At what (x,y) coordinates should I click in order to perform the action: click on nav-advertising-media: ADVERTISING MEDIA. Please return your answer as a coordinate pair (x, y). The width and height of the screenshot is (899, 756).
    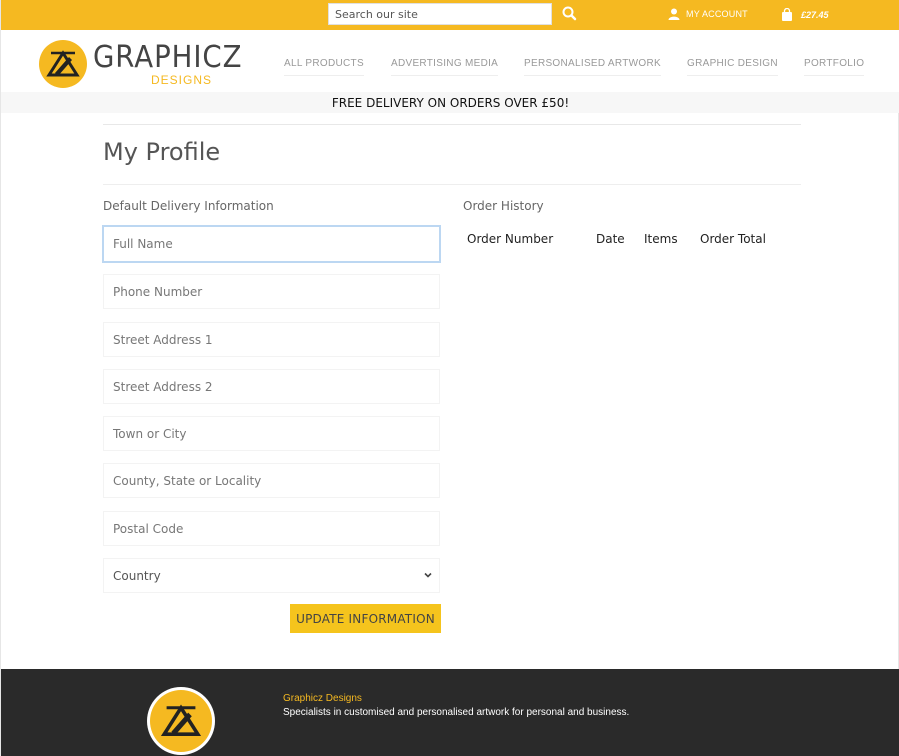
    Looking at the image, I should click on (445, 67).